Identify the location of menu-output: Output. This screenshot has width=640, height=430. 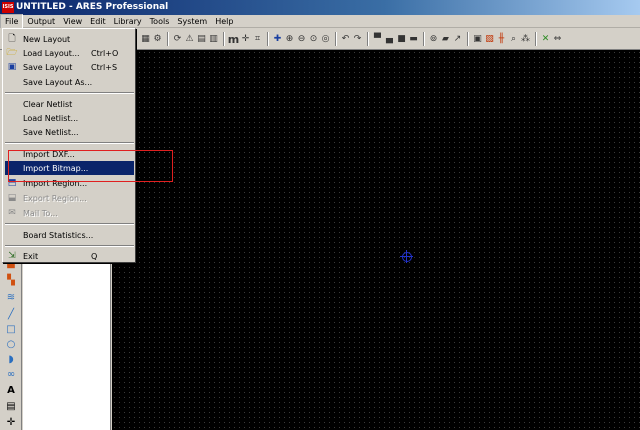
(41, 21).